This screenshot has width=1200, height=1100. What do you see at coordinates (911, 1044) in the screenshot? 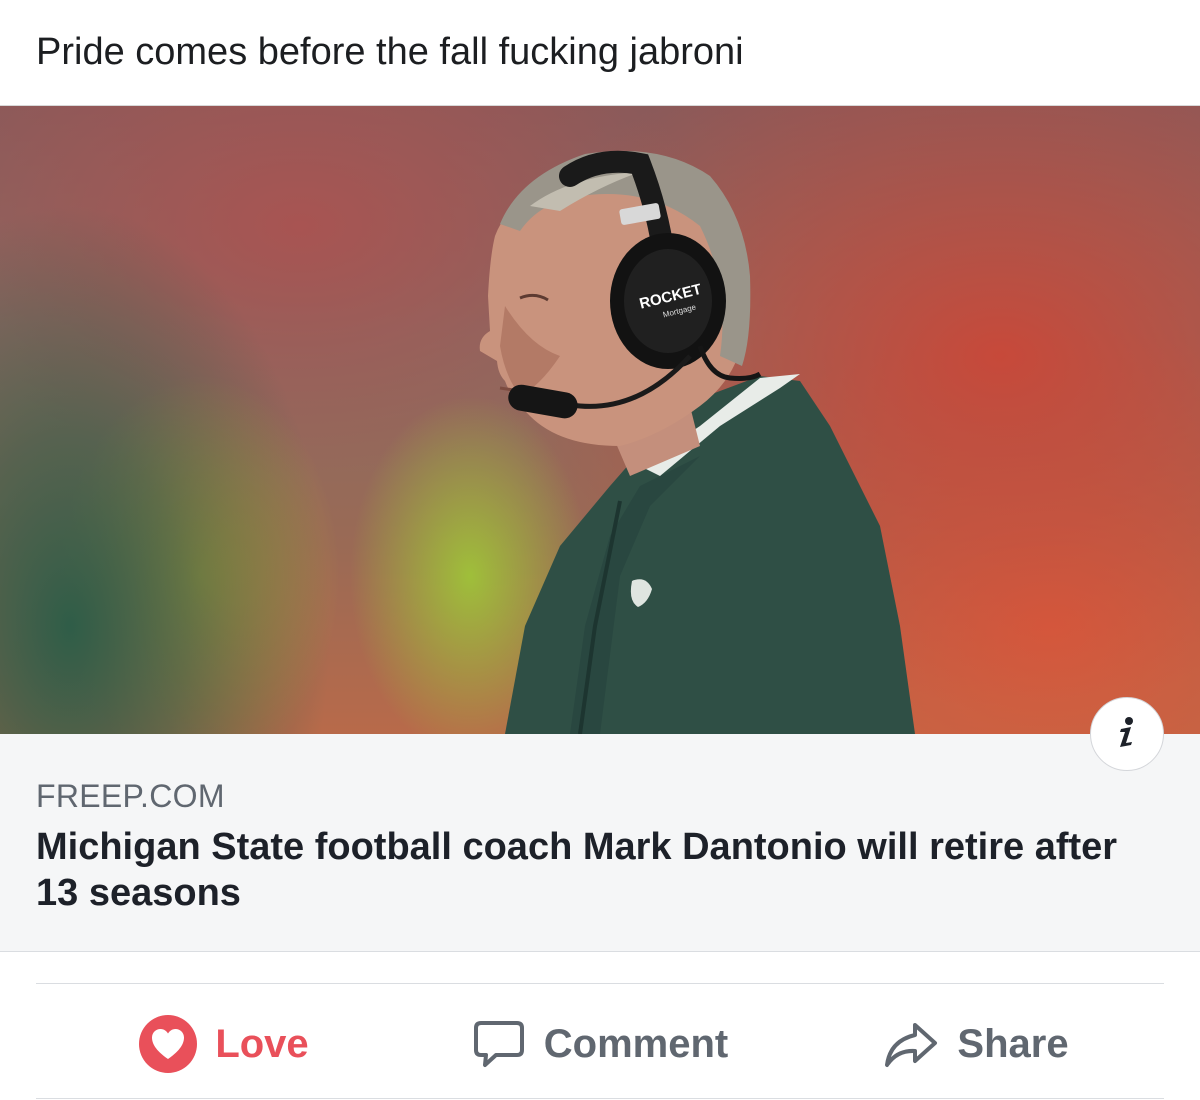
I see `share-icon` at bounding box center [911, 1044].